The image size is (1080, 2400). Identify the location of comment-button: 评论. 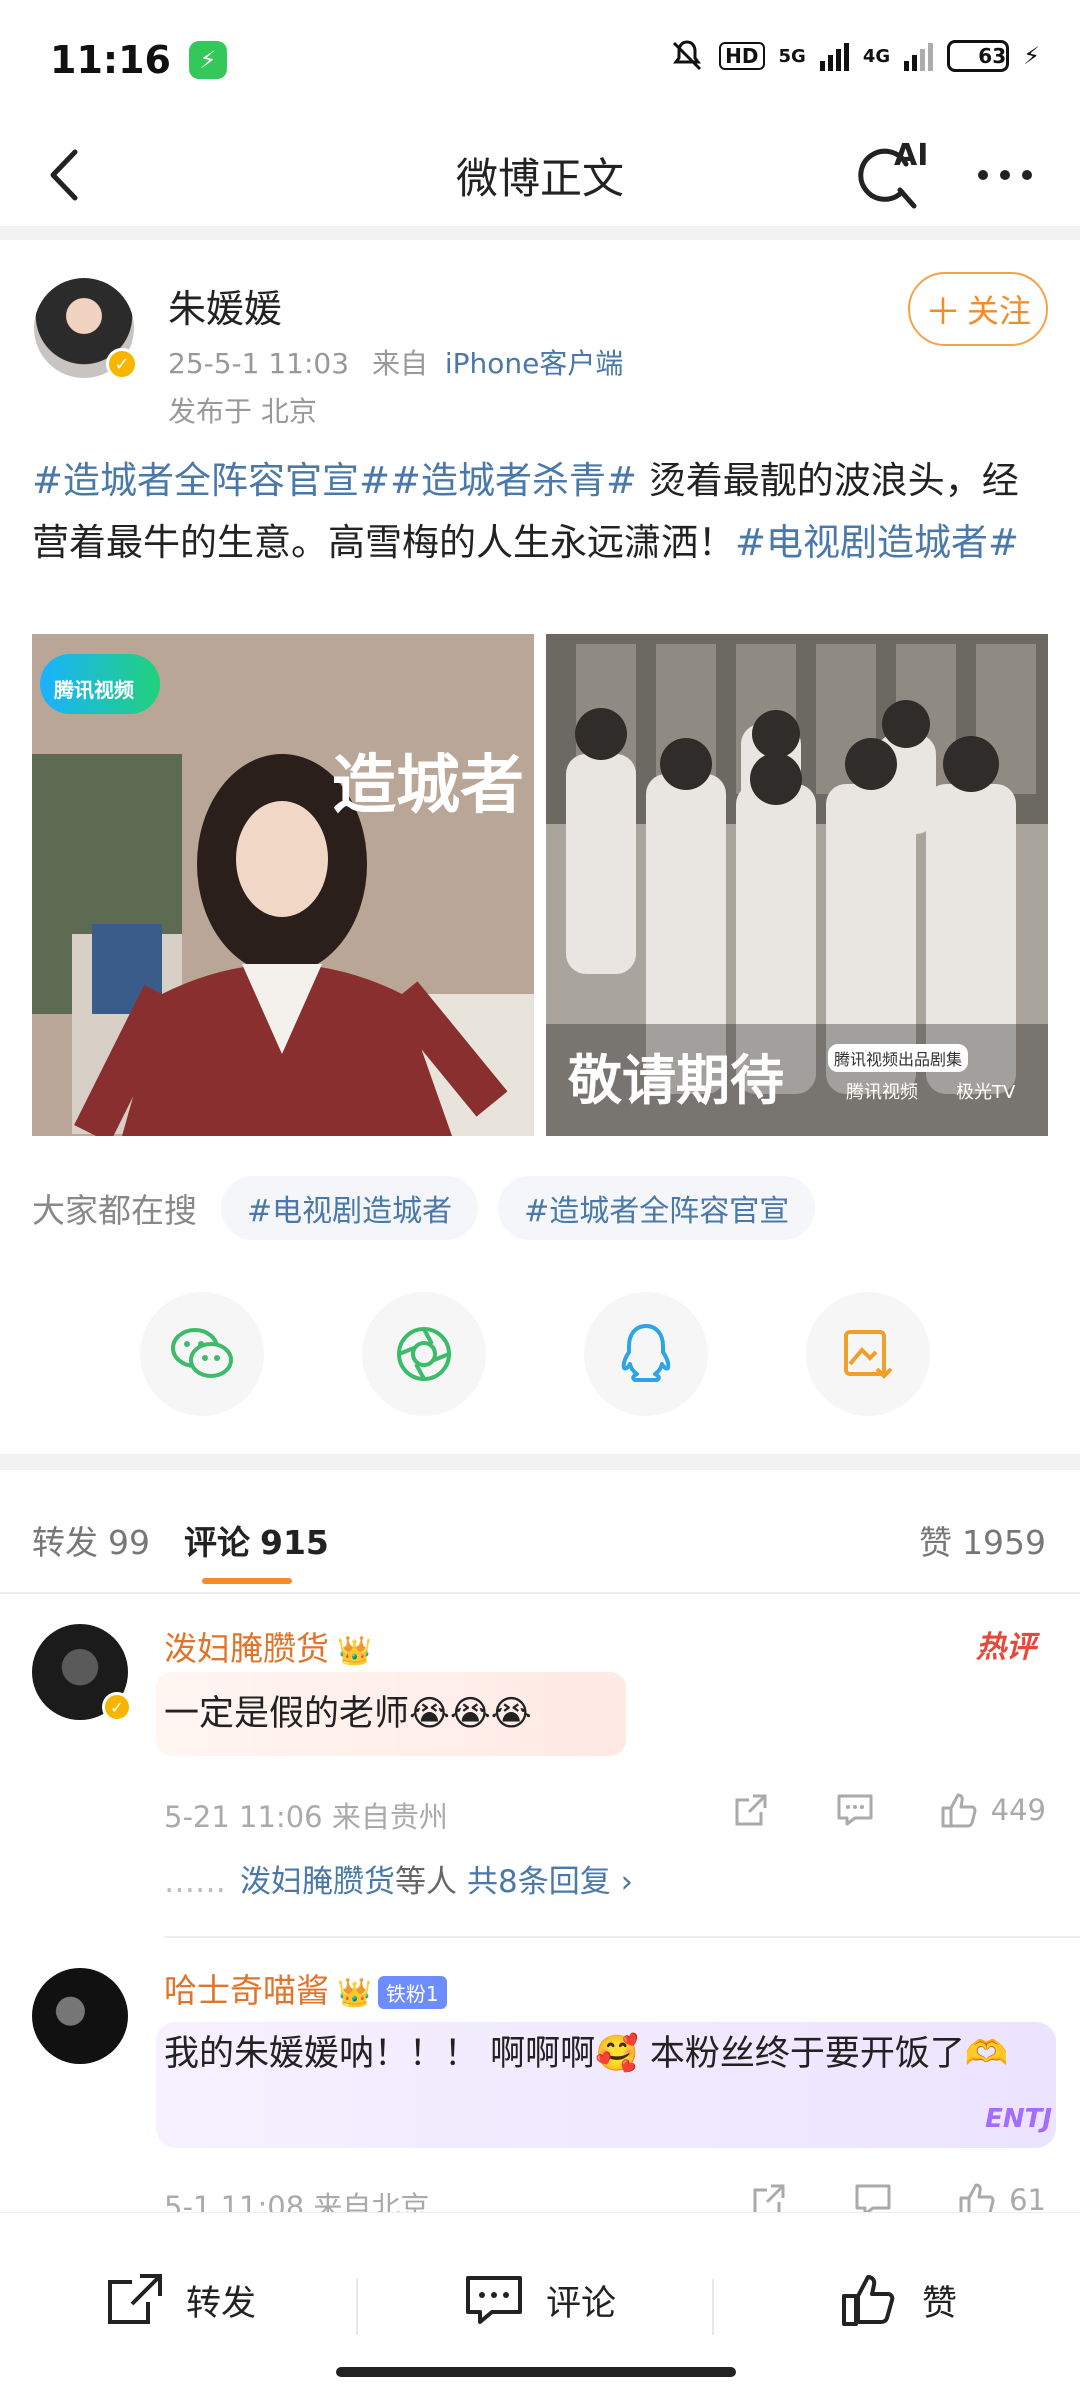
(540, 2300).